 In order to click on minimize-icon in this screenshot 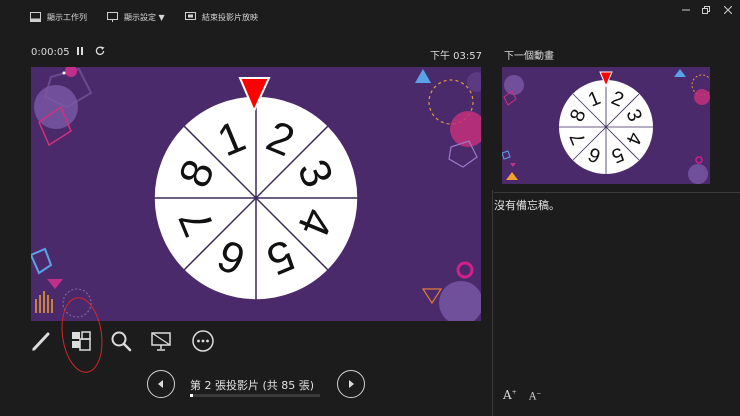, I will do `click(686, 10)`.